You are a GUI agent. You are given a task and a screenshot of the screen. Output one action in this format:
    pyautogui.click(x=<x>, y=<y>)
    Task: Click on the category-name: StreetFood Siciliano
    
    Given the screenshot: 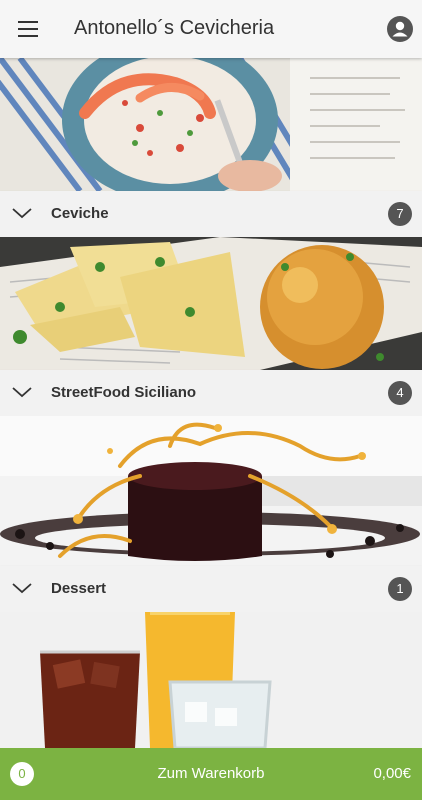 What is the action you would take?
    pyautogui.click(x=124, y=392)
    